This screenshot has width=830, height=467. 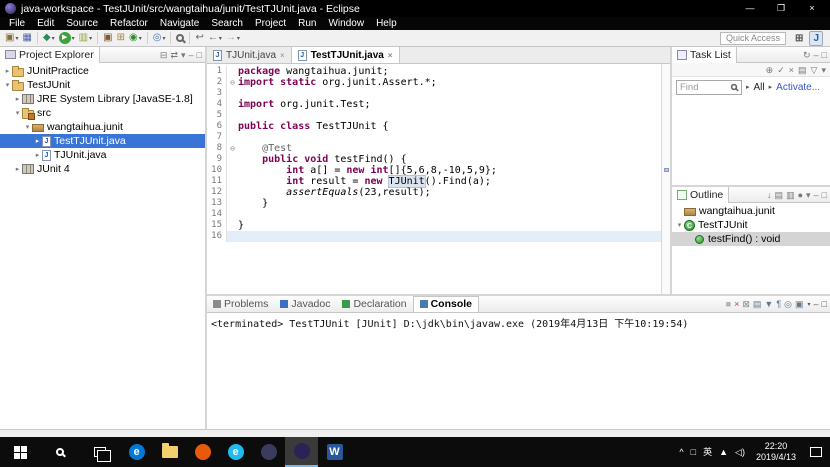 What do you see at coordinates (434, 93) in the screenshot?
I see `code-line-3: 3` at bounding box center [434, 93].